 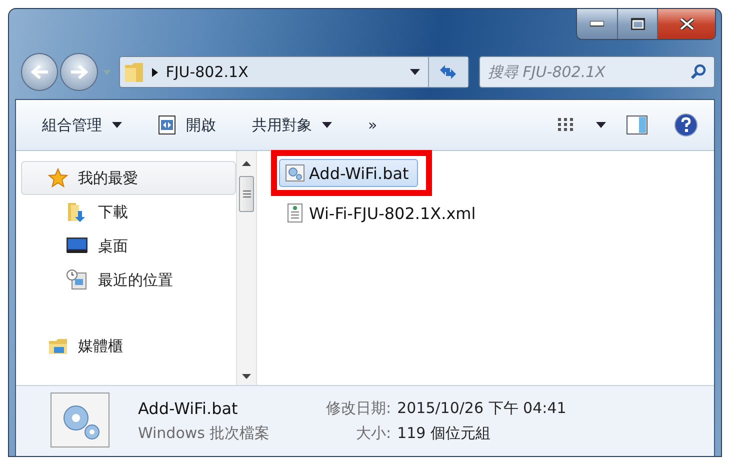 I want to click on search-field: 搜尋 FJU-802.1X, so click(x=596, y=72).